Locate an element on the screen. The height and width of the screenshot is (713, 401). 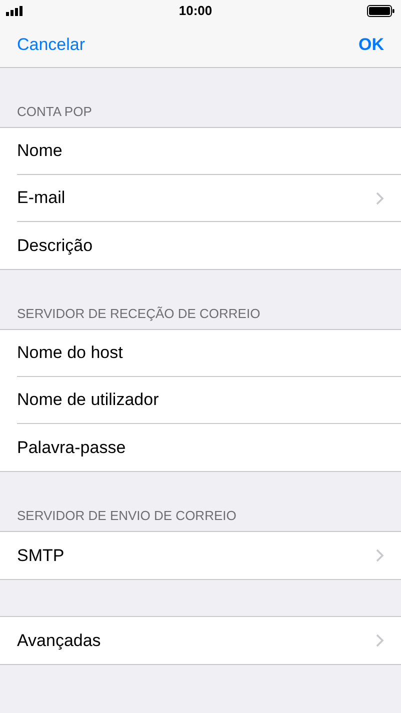
section-header: CONTA POP is located at coordinates (54, 111).